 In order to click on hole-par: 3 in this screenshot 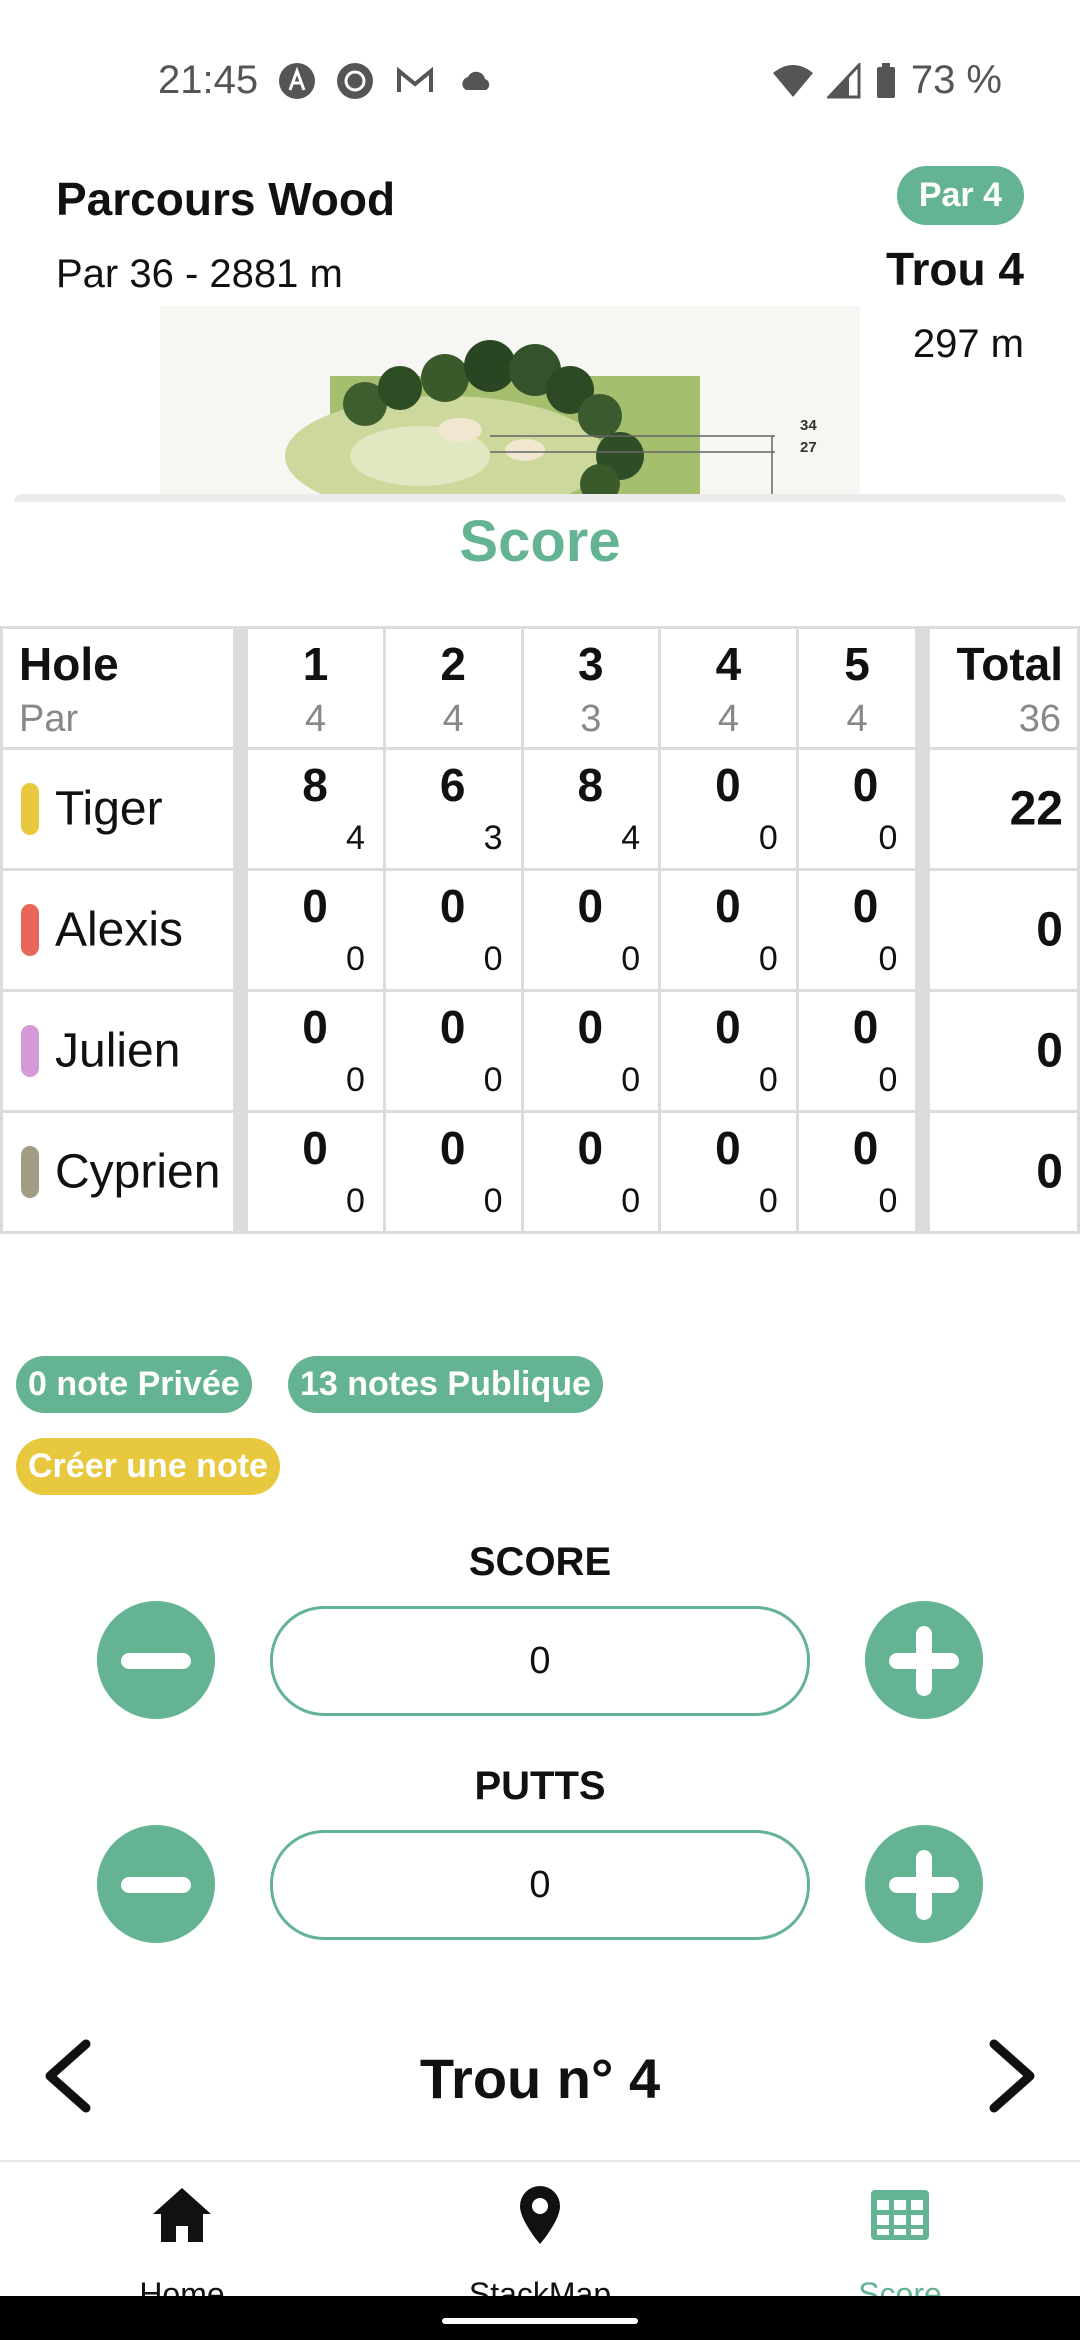, I will do `click(591, 719)`.